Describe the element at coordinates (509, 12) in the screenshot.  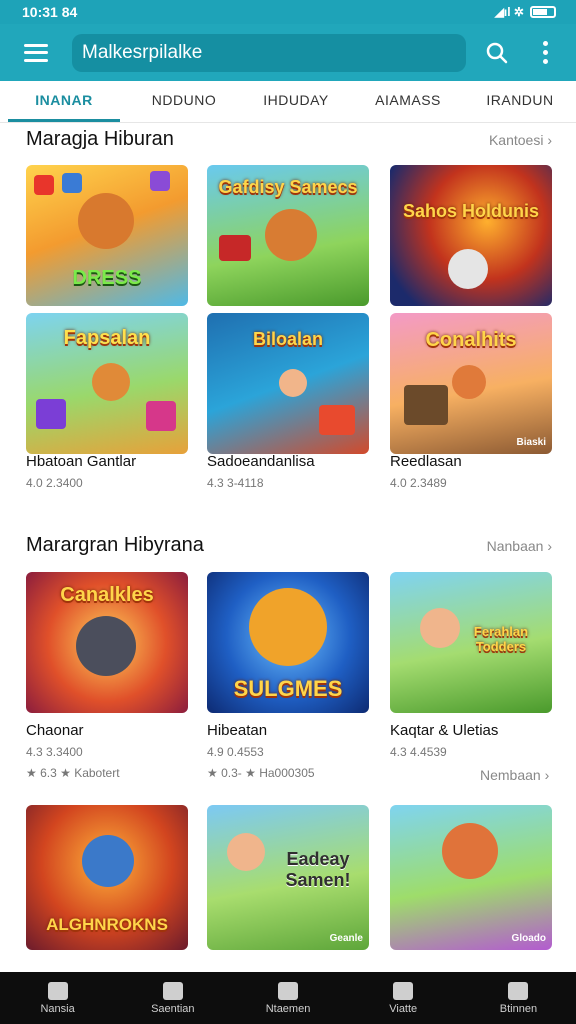
I see `signal-icon: ◢ıl ✲` at that location.